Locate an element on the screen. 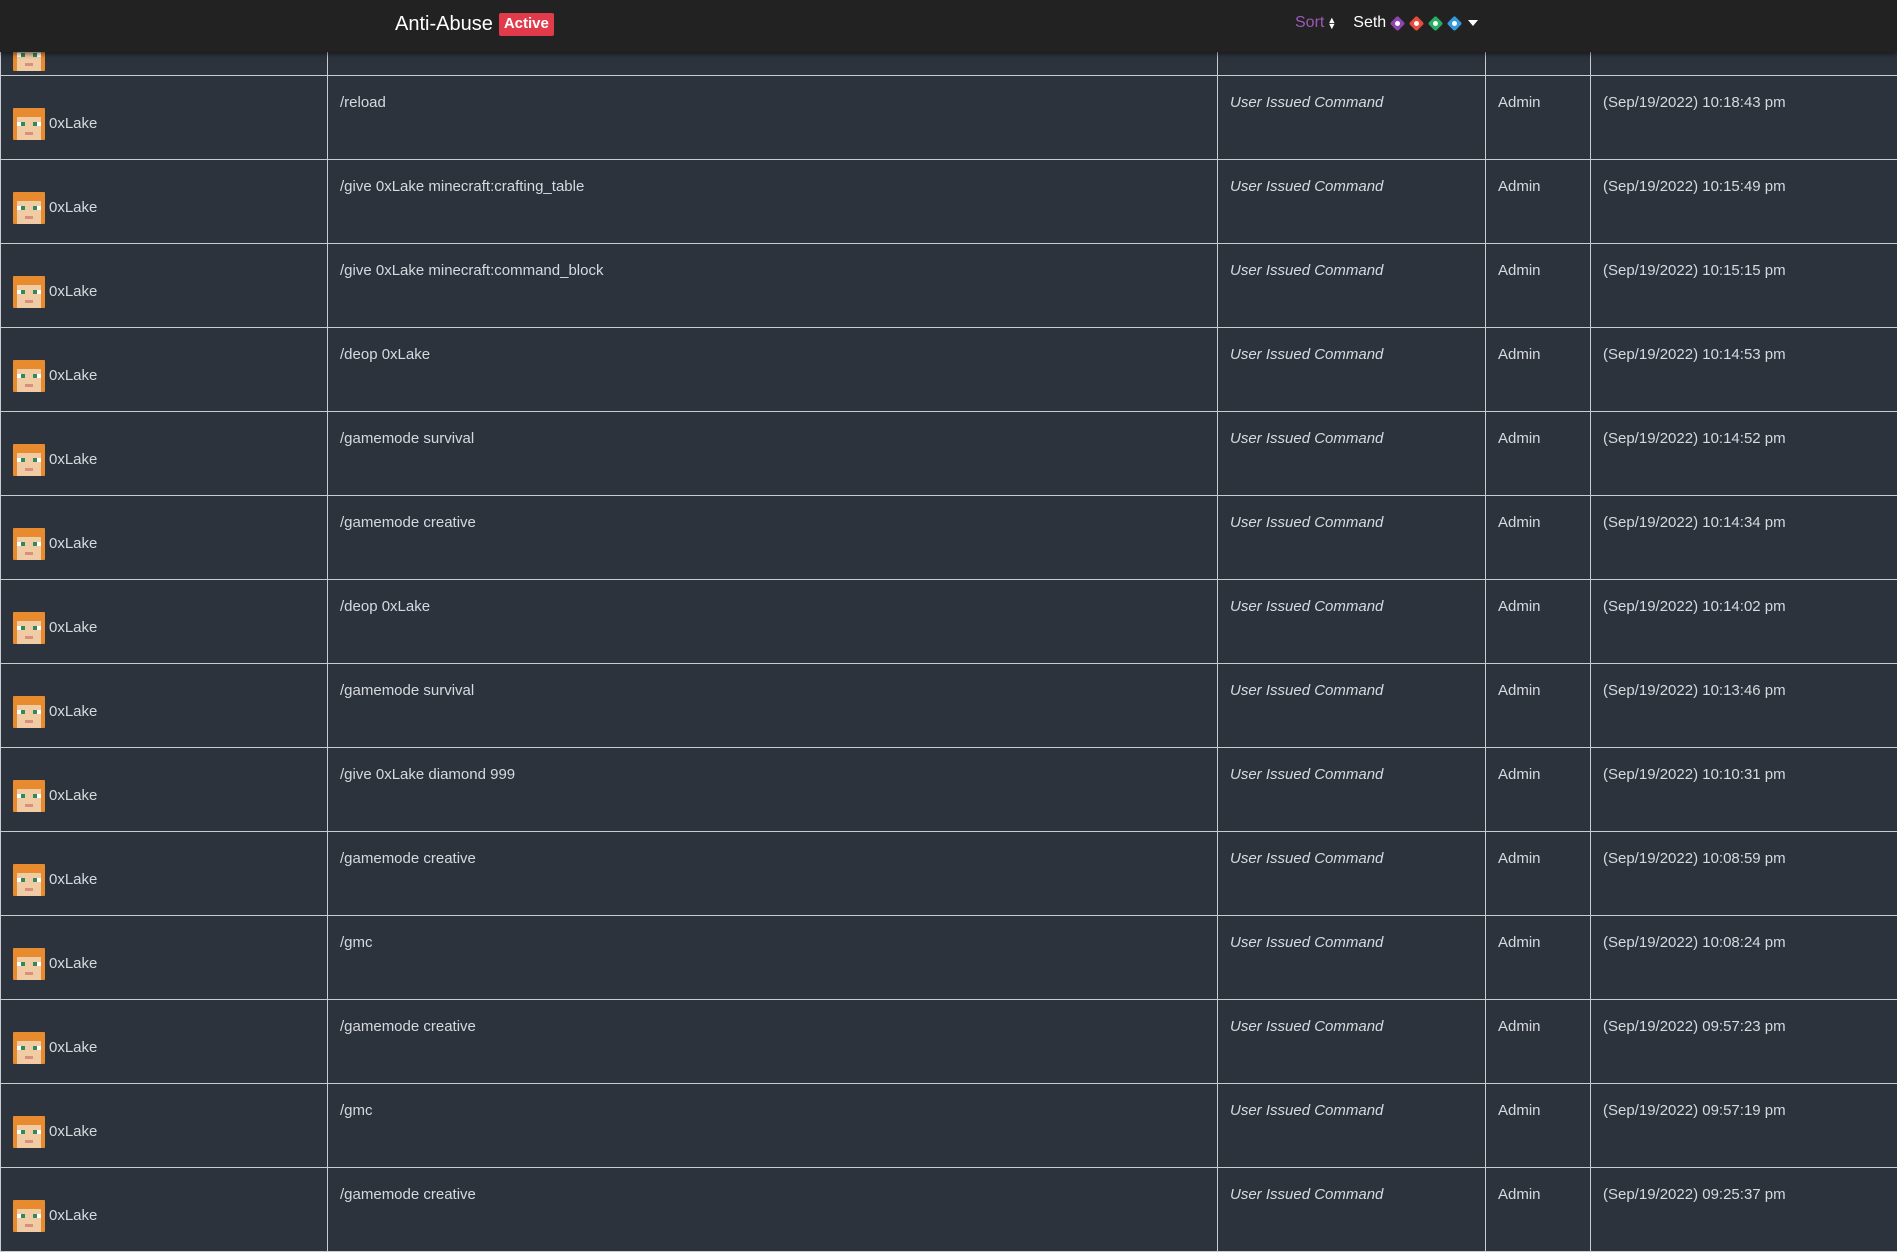 This screenshot has height=1252, width=1897. sort-button: Sort ▲▼ is located at coordinates (1315, 23).